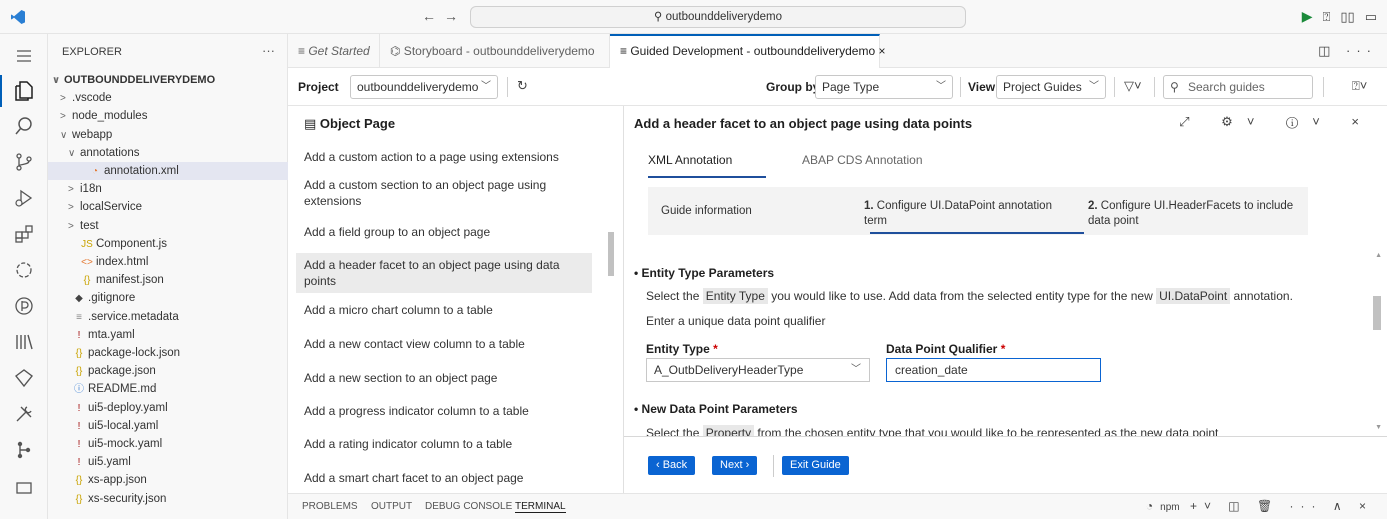 The image size is (1387, 519). Describe the element at coordinates (168, 408) in the screenshot. I see `tree-item: ! ui5-deploy.yaml` at that location.